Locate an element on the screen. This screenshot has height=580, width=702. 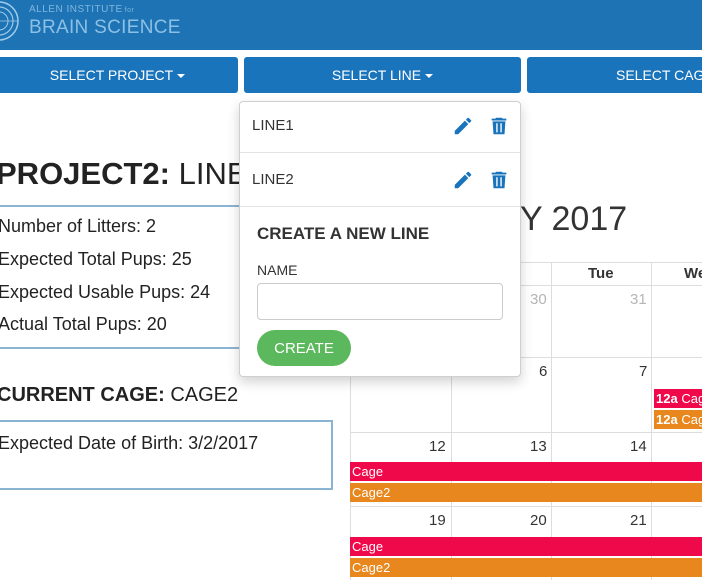
dropdown-item-label: LINE2 is located at coordinates (273, 179).